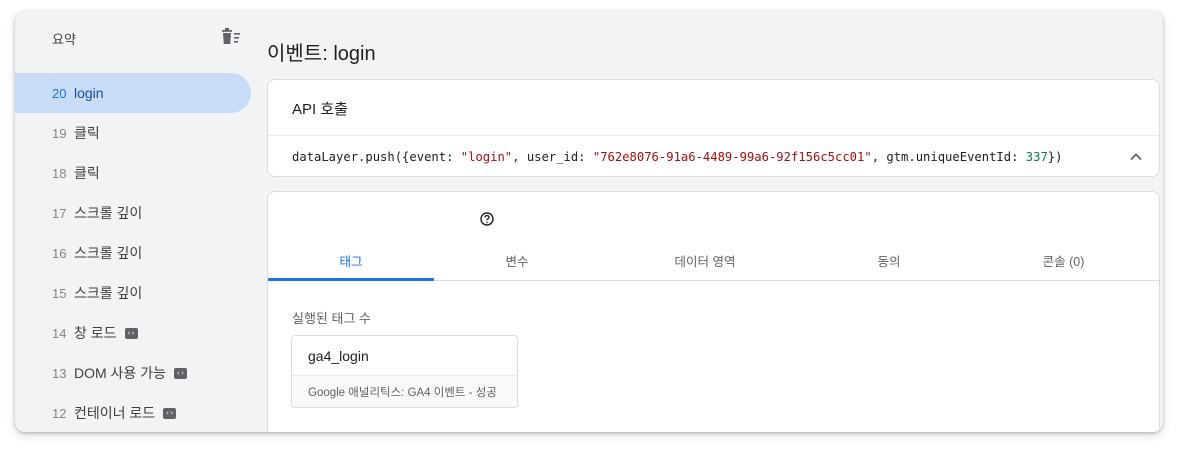 The height and width of the screenshot is (450, 1178). I want to click on tab-bar: 태그 변수 데이터 영역 동의 콘솔 (0), so click(713, 260).